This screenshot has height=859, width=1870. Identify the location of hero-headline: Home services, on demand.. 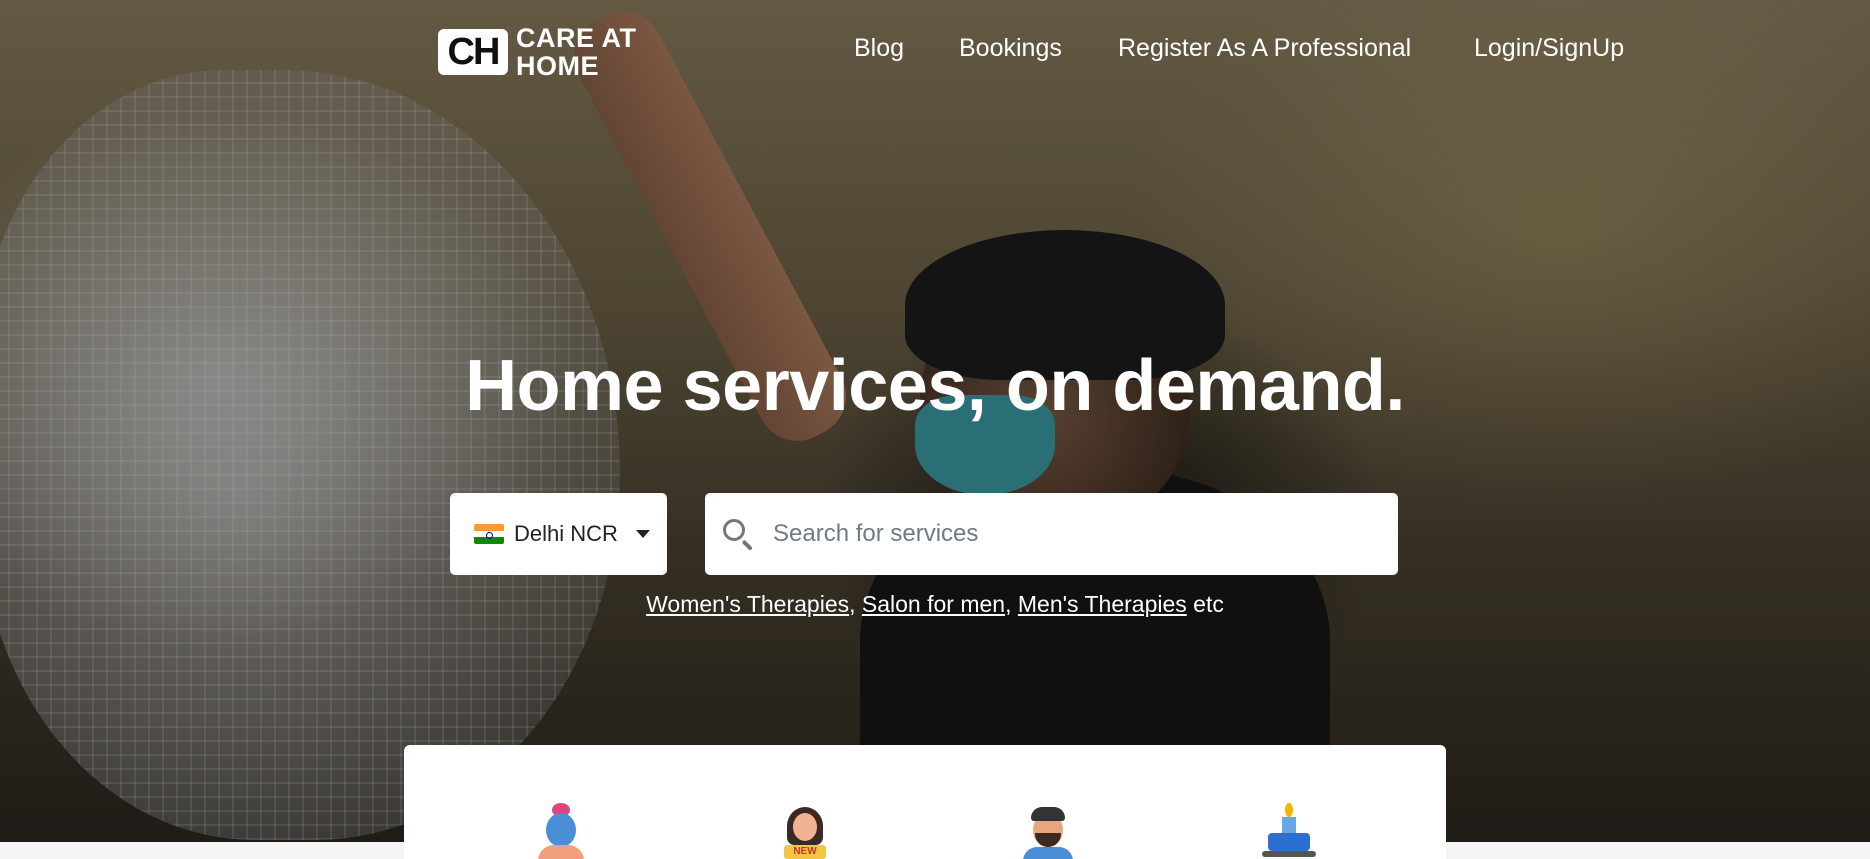
(935, 386).